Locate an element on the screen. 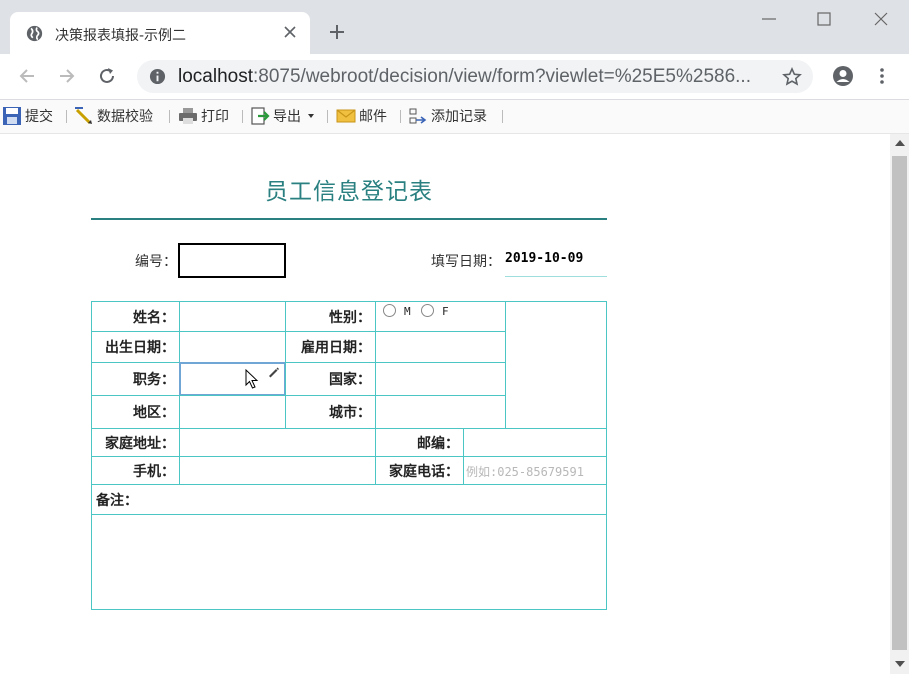  region-input is located at coordinates (232, 412).